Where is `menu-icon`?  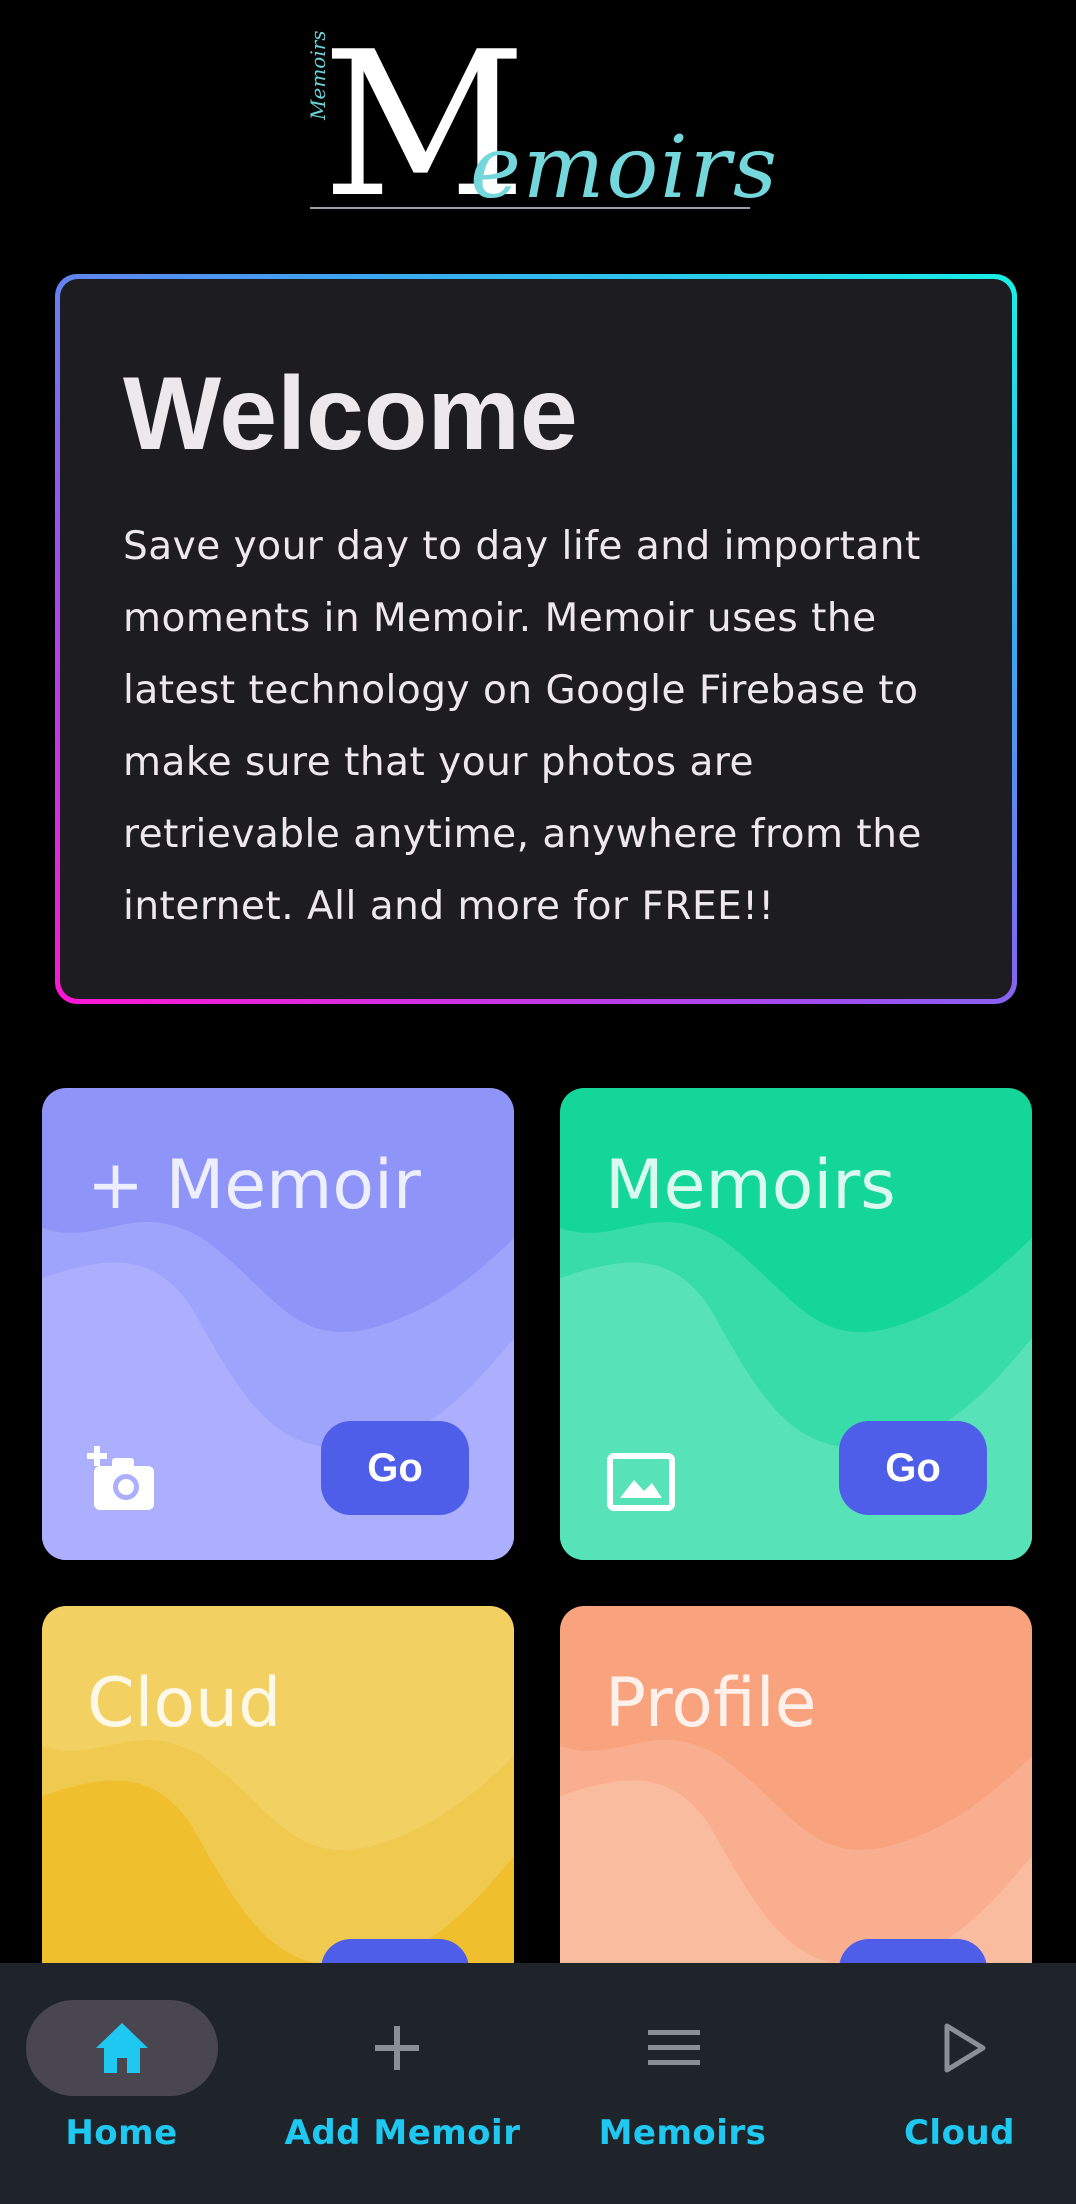 menu-icon is located at coordinates (674, 2047).